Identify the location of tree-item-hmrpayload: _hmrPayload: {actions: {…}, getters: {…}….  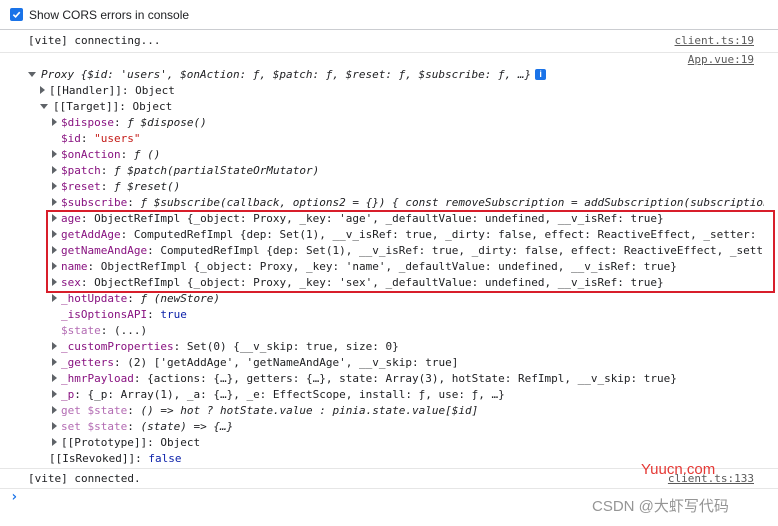
(408, 379).